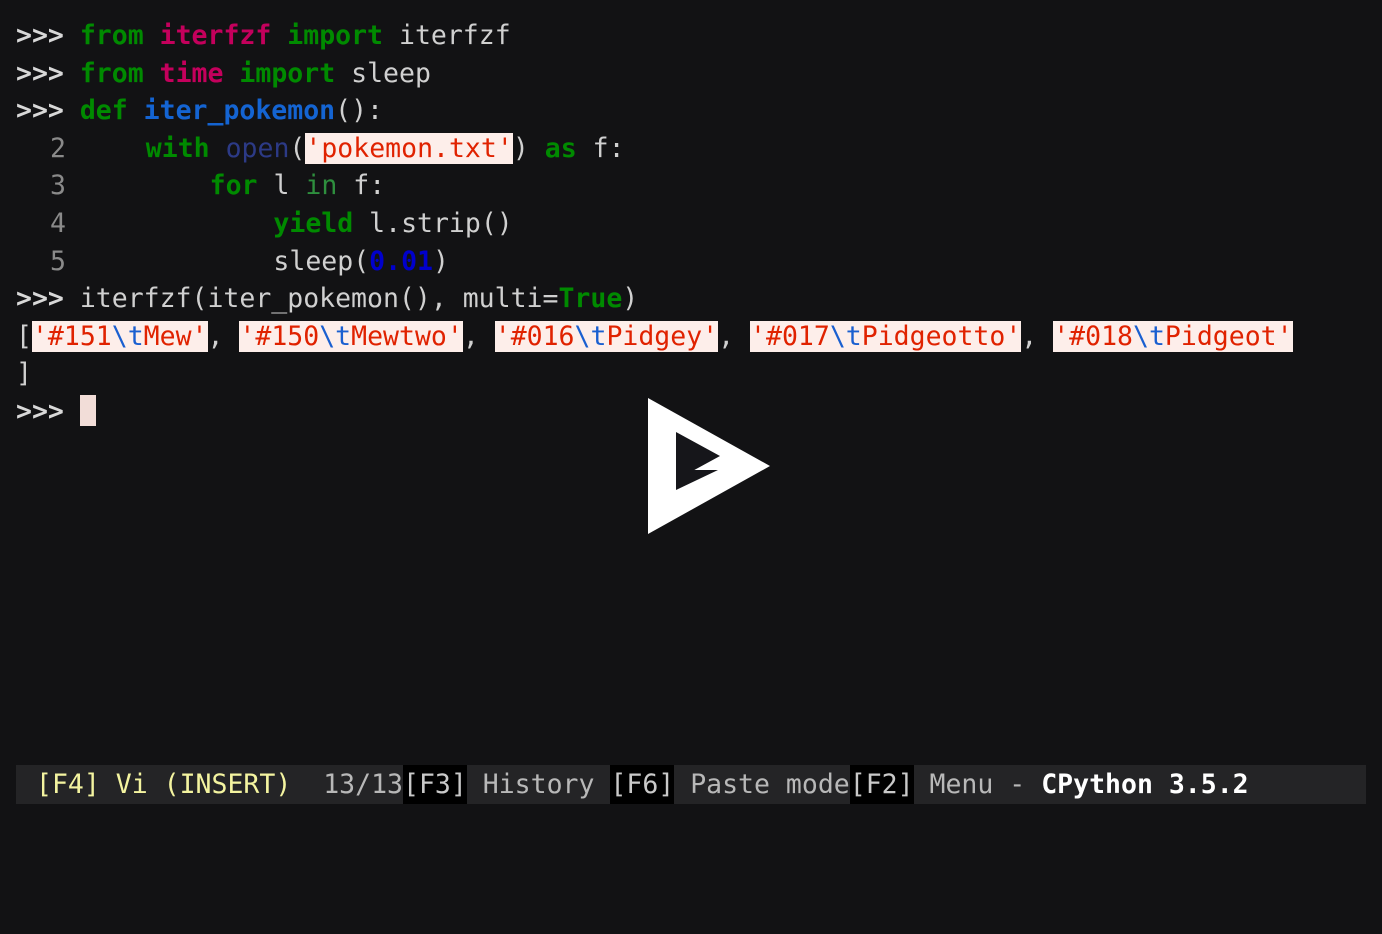 The width and height of the screenshot is (1382, 934). I want to click on string-literal: '#017\tPidgeotto', so click(886, 336).